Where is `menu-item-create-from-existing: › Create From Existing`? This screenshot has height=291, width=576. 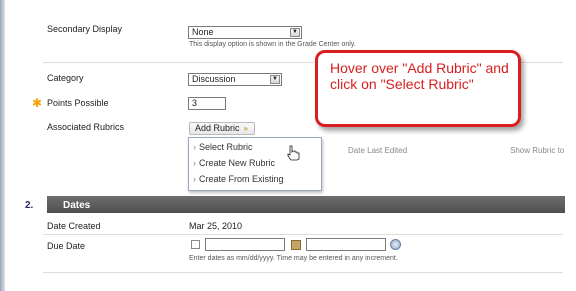 menu-item-create-from-existing: › Create From Existing is located at coordinates (255, 179).